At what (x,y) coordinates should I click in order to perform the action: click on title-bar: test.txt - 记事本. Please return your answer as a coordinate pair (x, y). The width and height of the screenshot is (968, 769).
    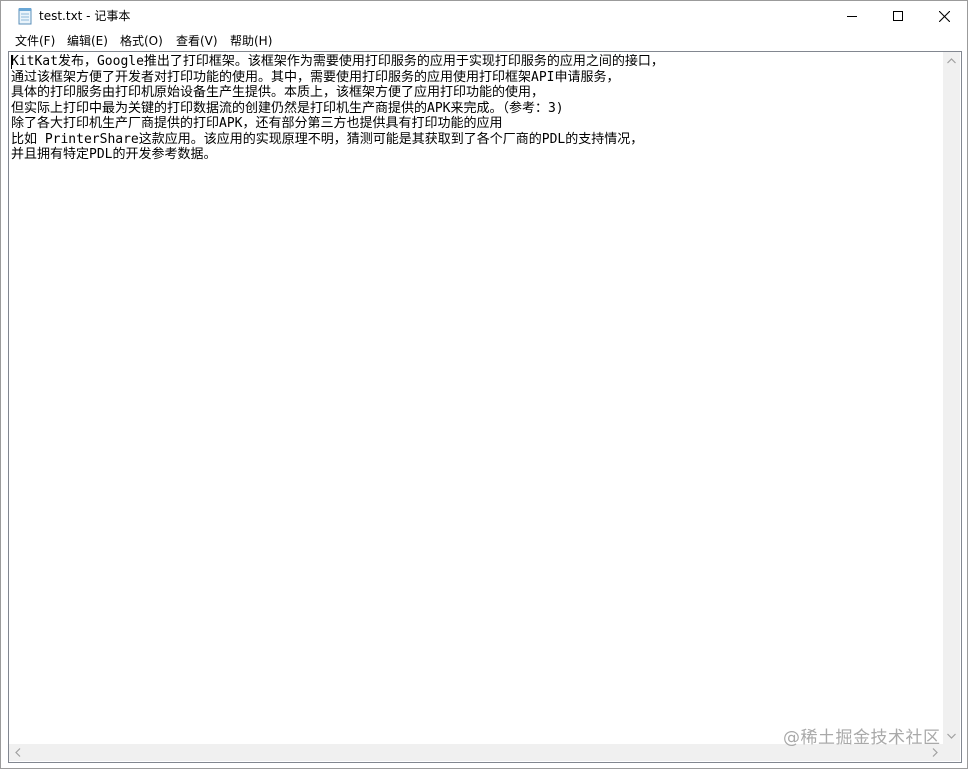
    Looking at the image, I should click on (484, 16).